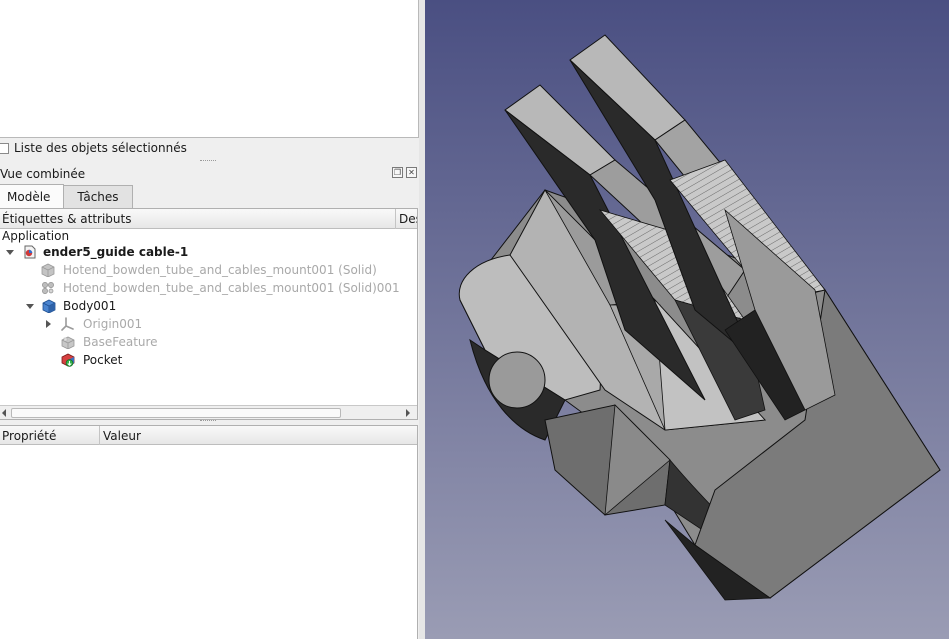  Describe the element at coordinates (68, 342) in the screenshot. I see `base-feature-icon` at that location.